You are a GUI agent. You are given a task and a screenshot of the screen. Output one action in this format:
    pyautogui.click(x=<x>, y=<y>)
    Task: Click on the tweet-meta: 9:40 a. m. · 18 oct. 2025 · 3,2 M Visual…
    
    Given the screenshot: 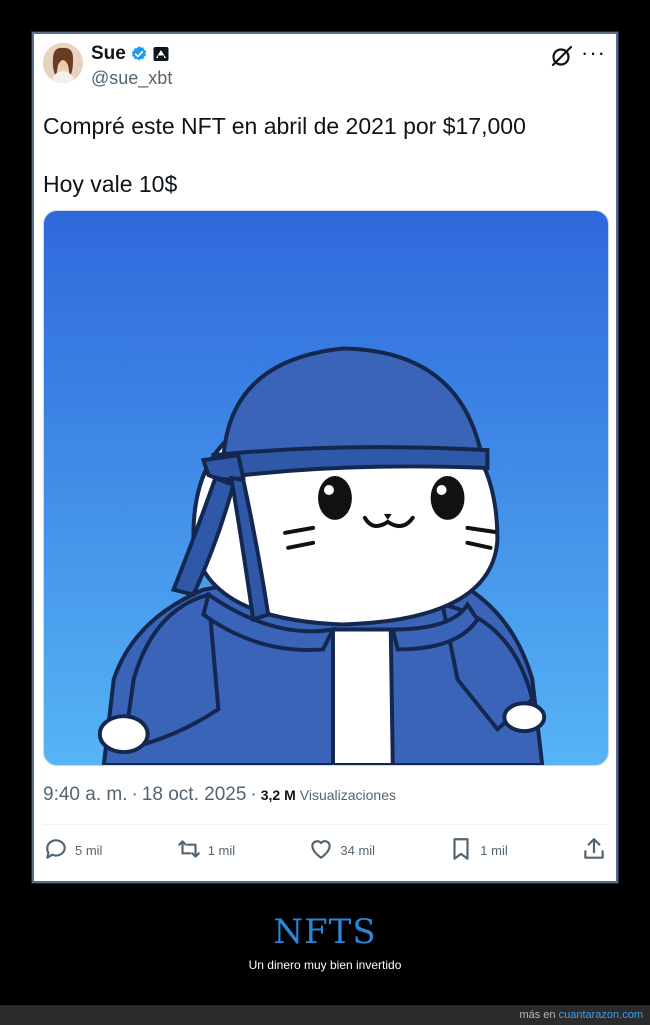 What is the action you would take?
    pyautogui.click(x=219, y=795)
    